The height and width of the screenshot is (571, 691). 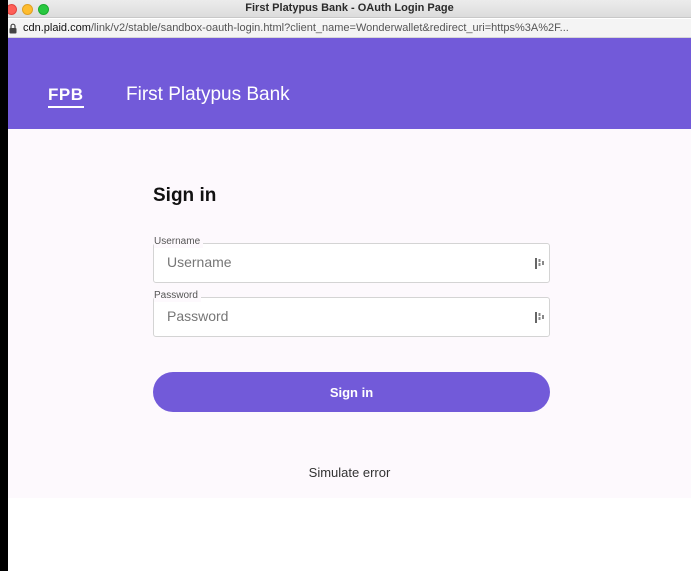 I want to click on password-label: Password, so click(x=177, y=296).